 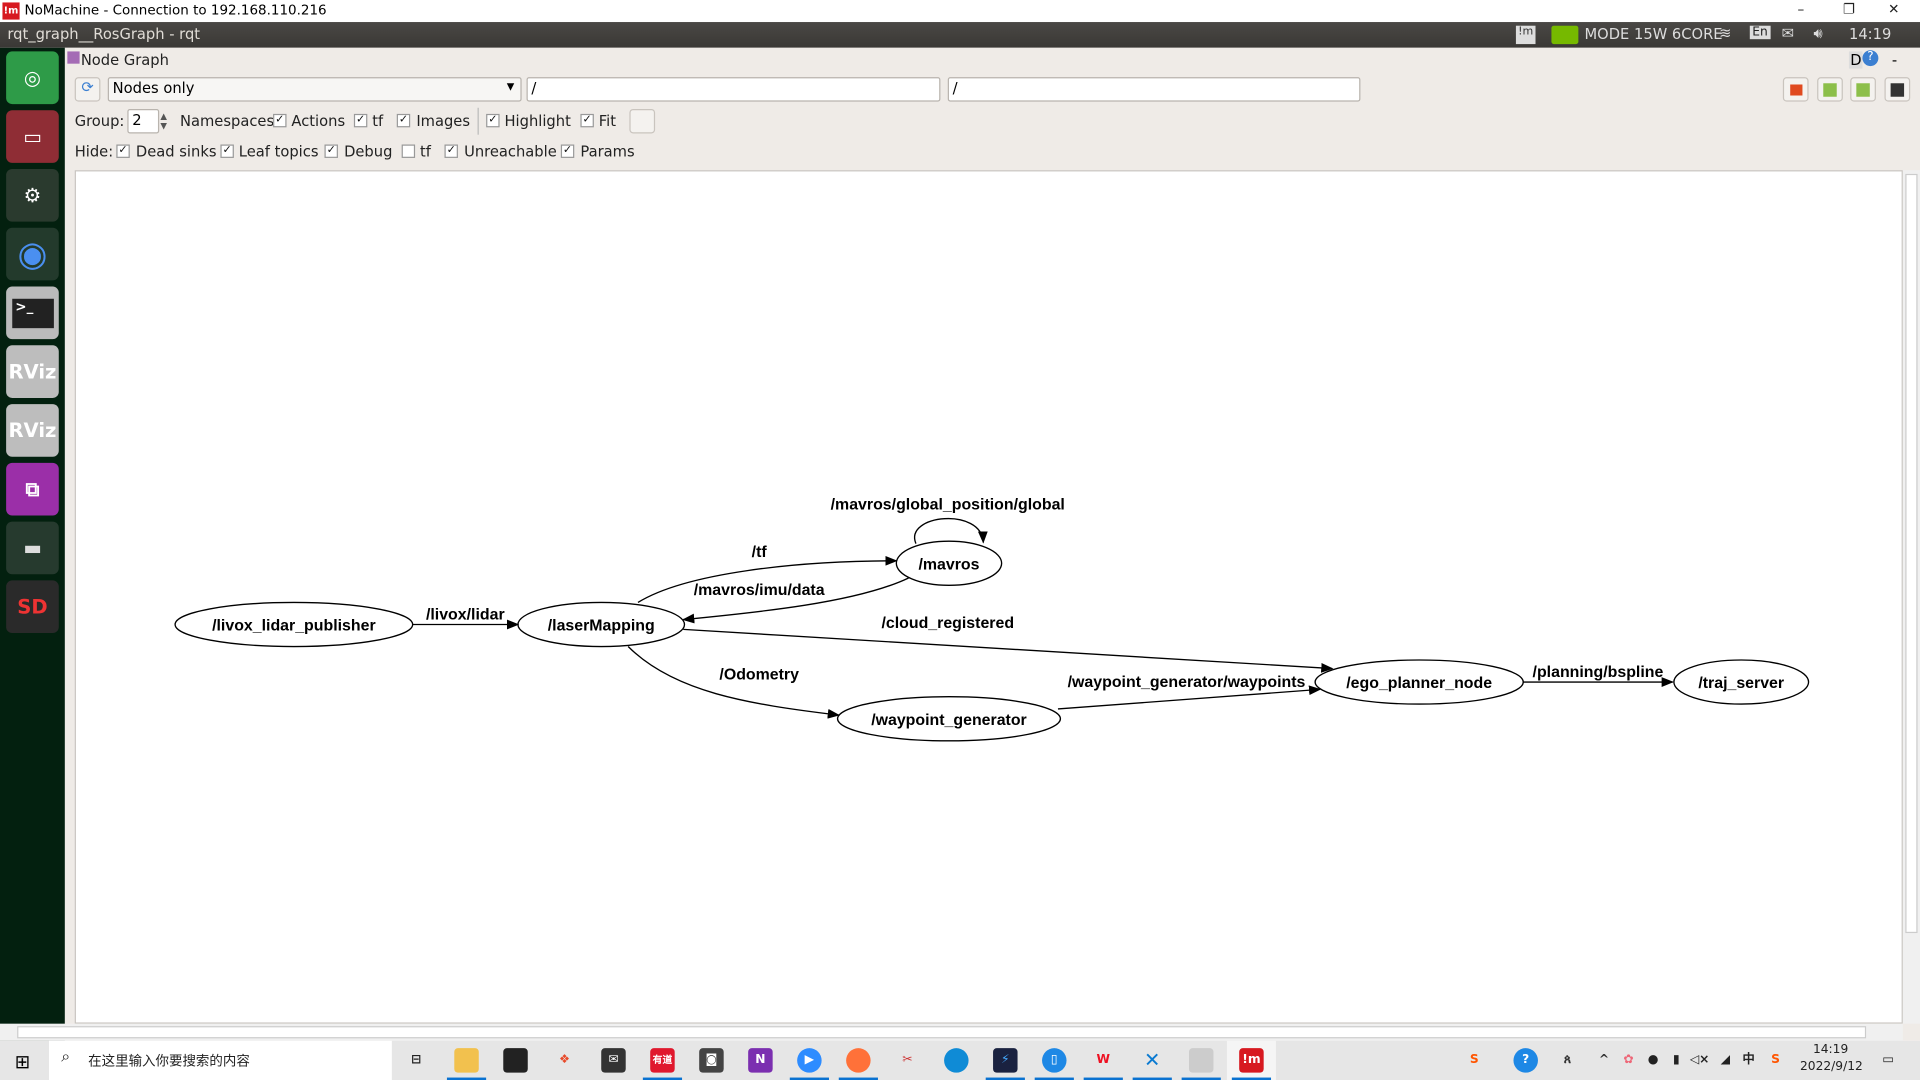 What do you see at coordinates (613, 1060) in the screenshot?
I see `mail-icon: ✉` at bounding box center [613, 1060].